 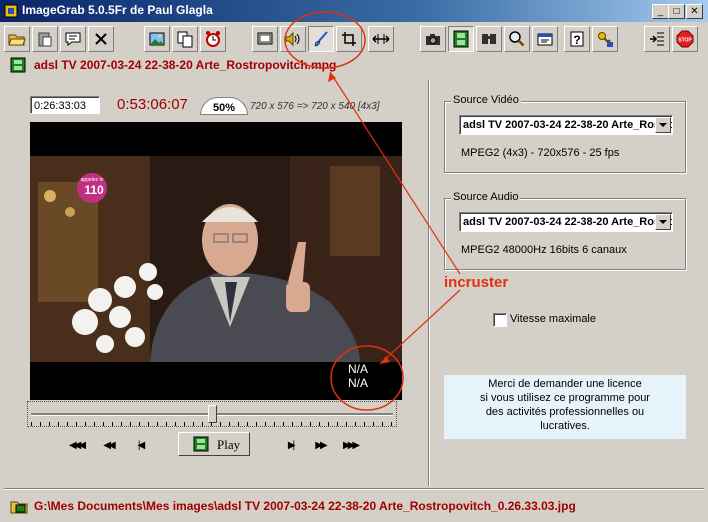 I want to click on overlay-text: N/A N/A, so click(x=358, y=376).